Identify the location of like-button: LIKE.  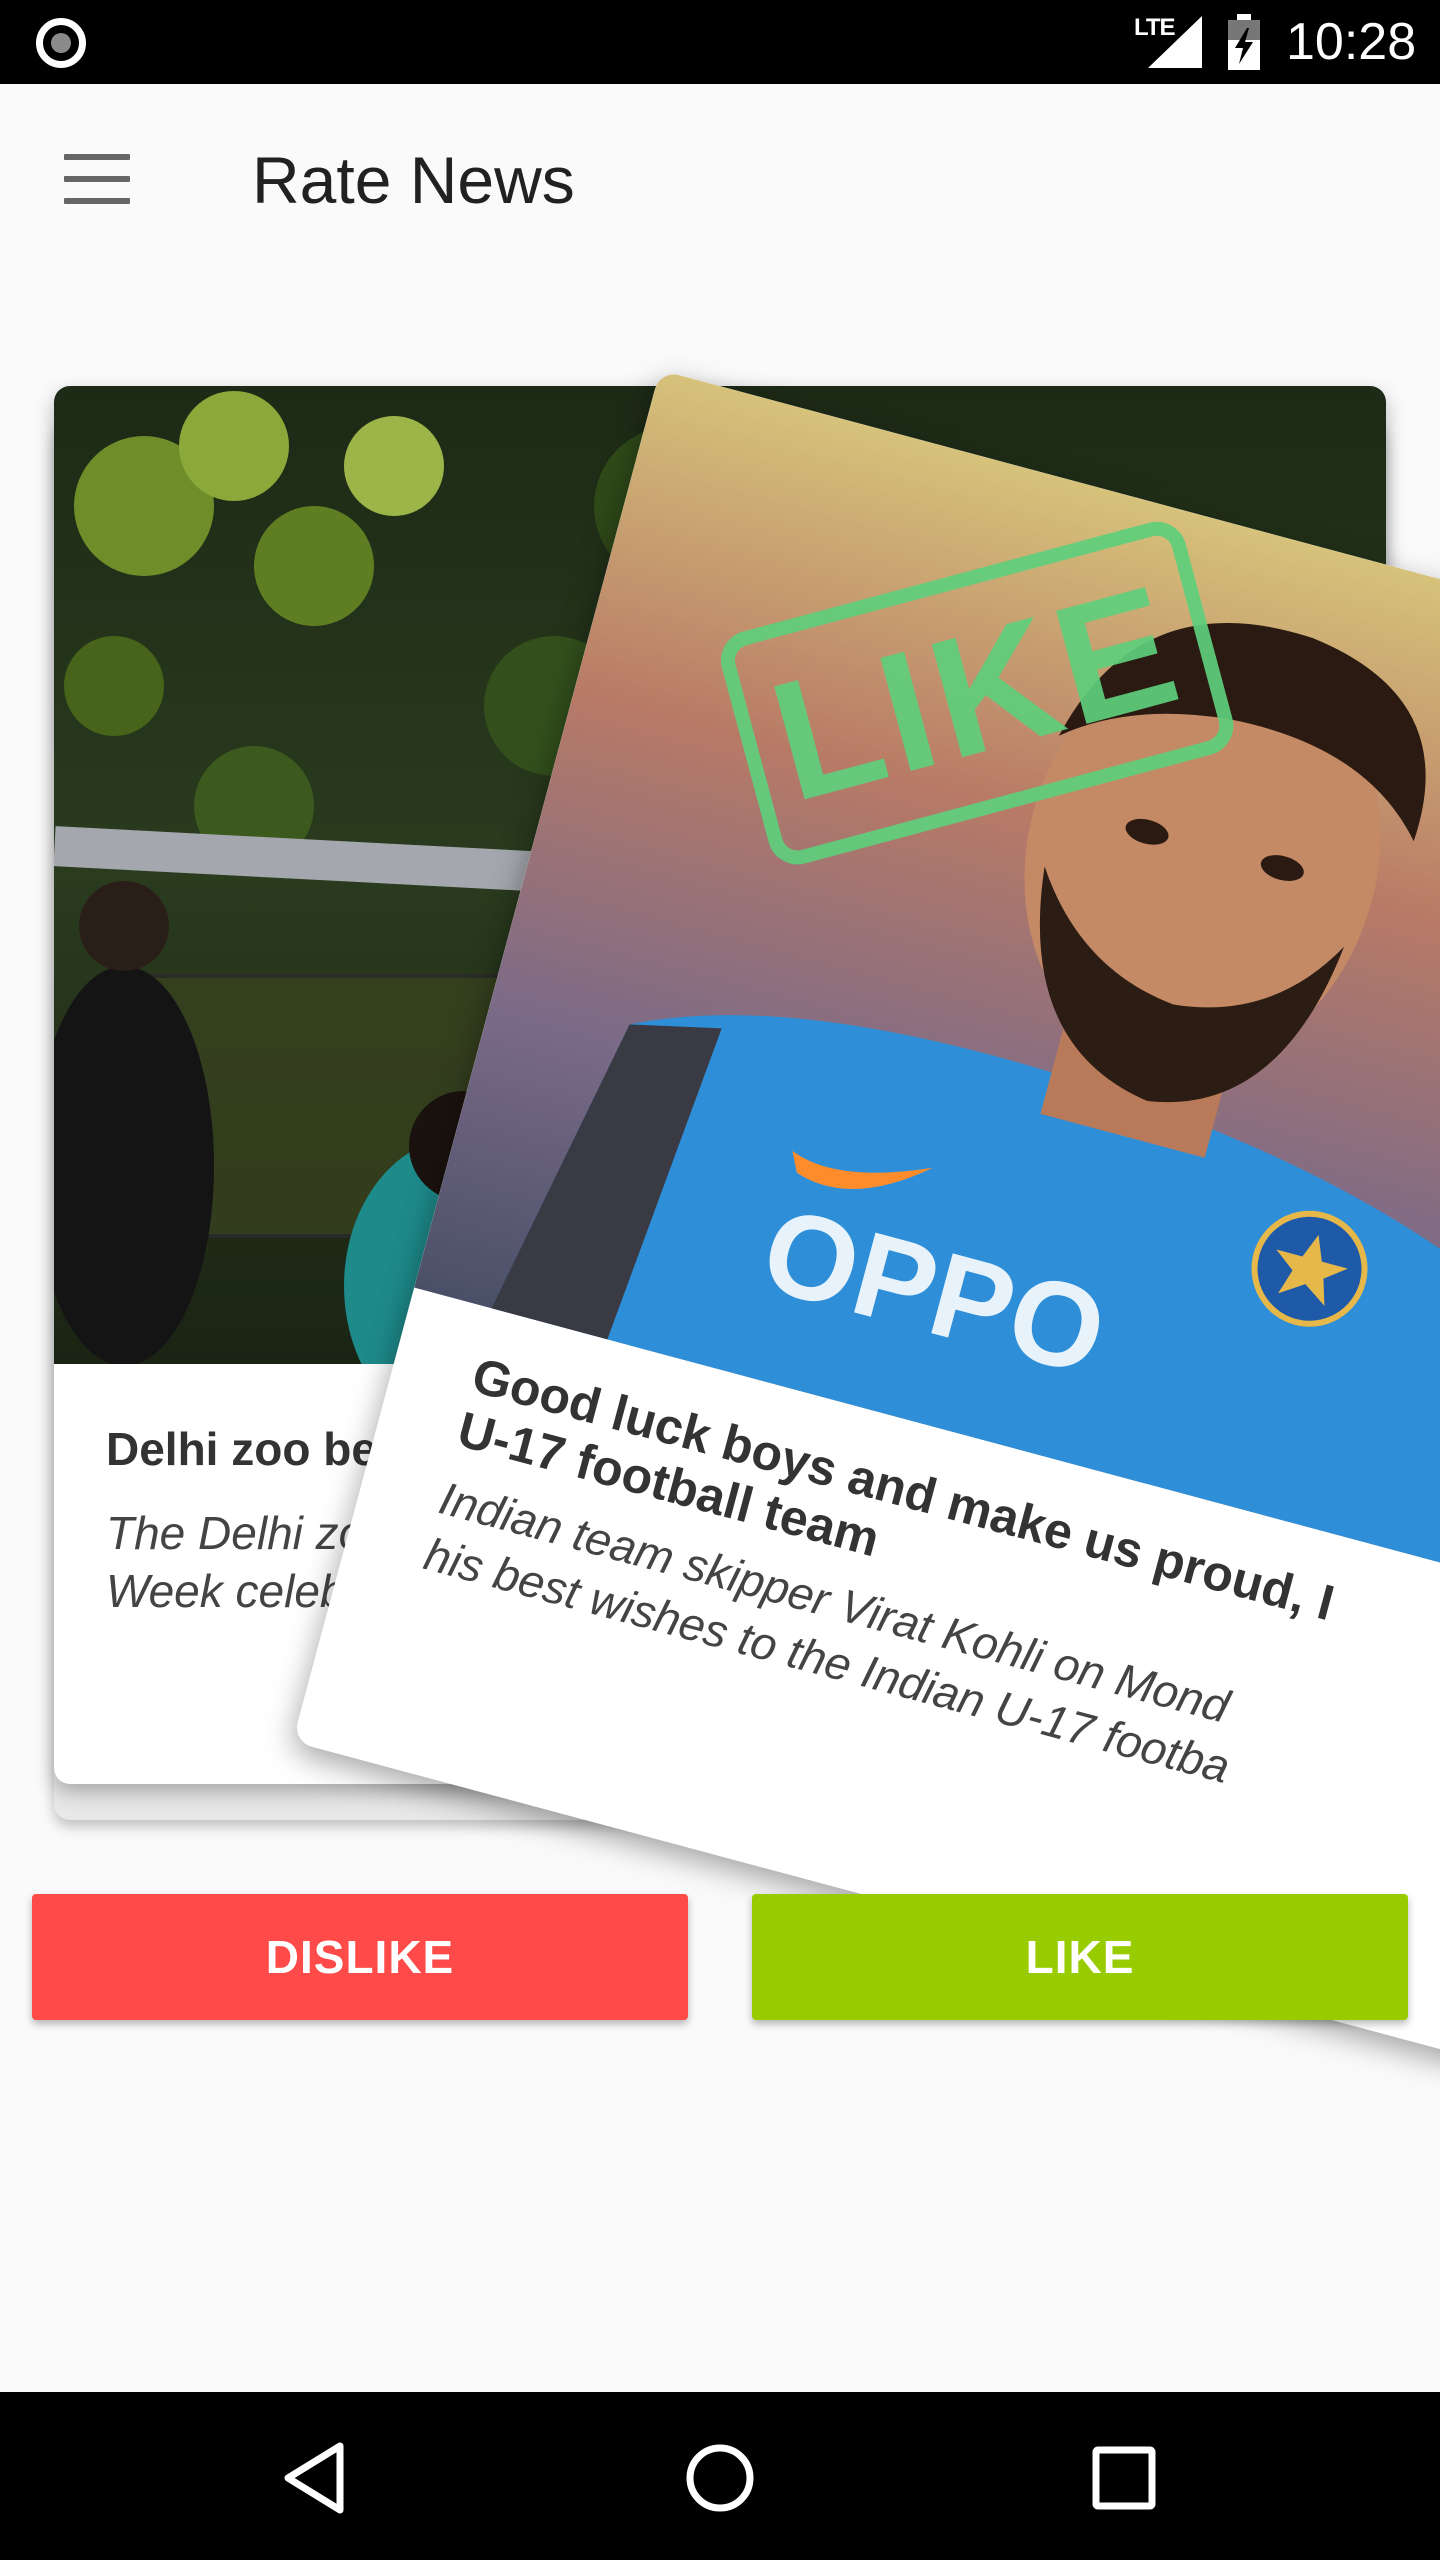
(1080, 1957).